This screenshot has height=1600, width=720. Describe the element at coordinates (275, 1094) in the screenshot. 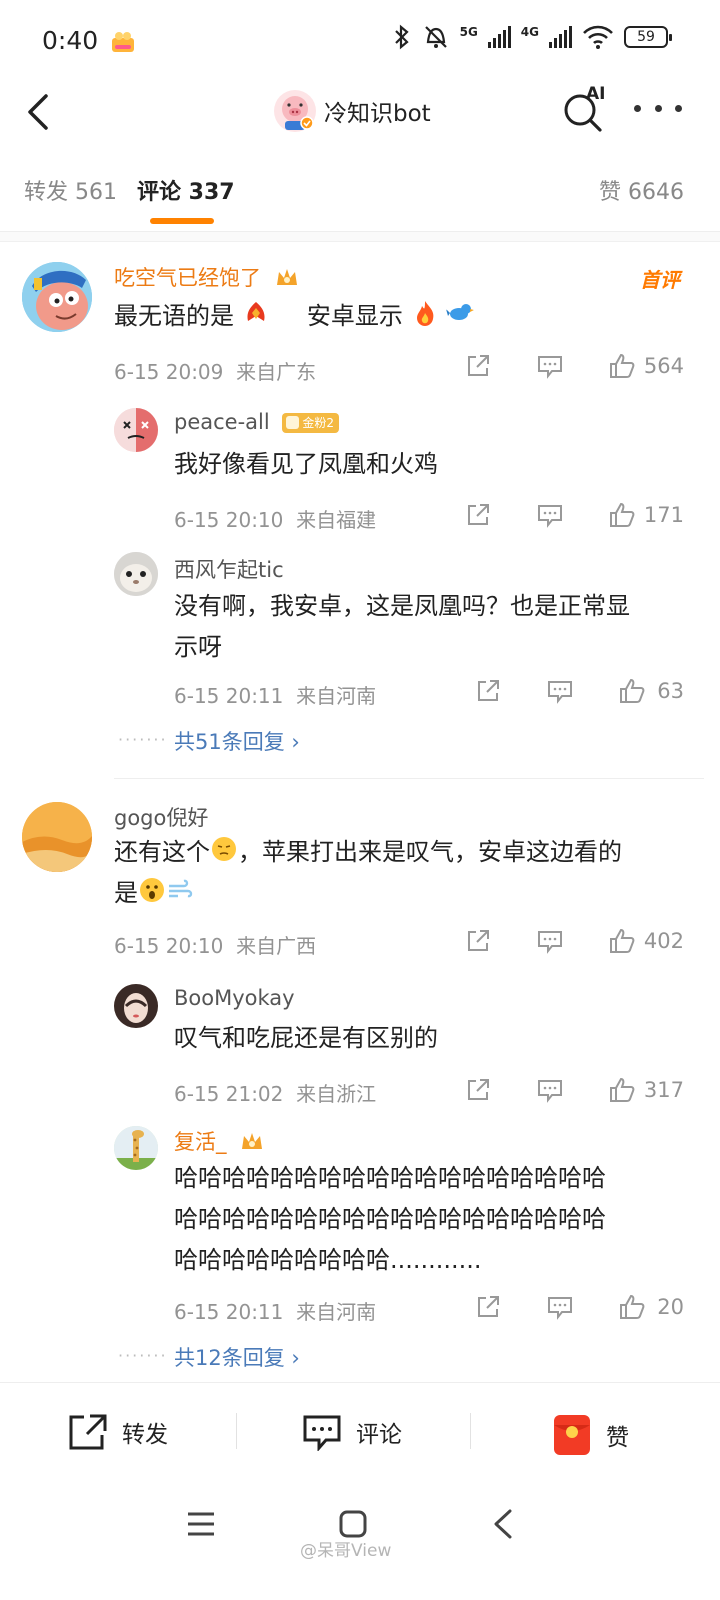

I see `reply-meta: 6-15 21:02 来自浙江` at that location.